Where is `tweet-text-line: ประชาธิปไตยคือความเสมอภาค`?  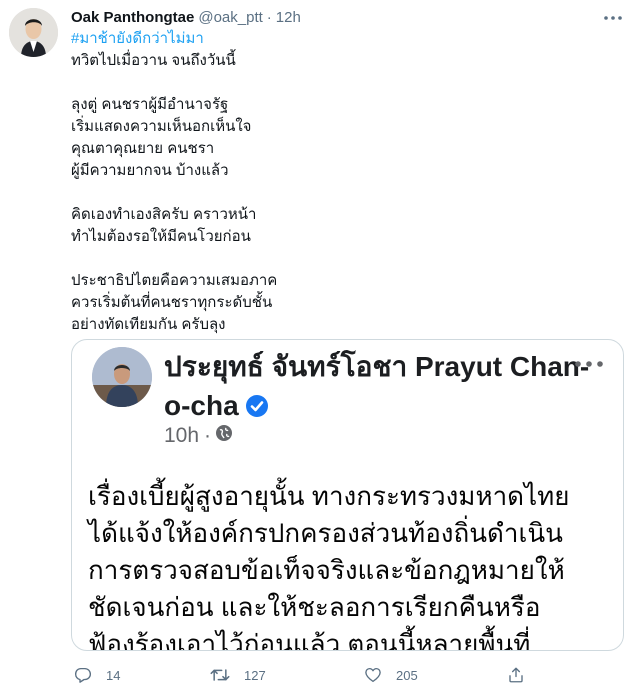 tweet-text-line: ประชาธิปไตยคือความเสมอภาค is located at coordinates (174, 280).